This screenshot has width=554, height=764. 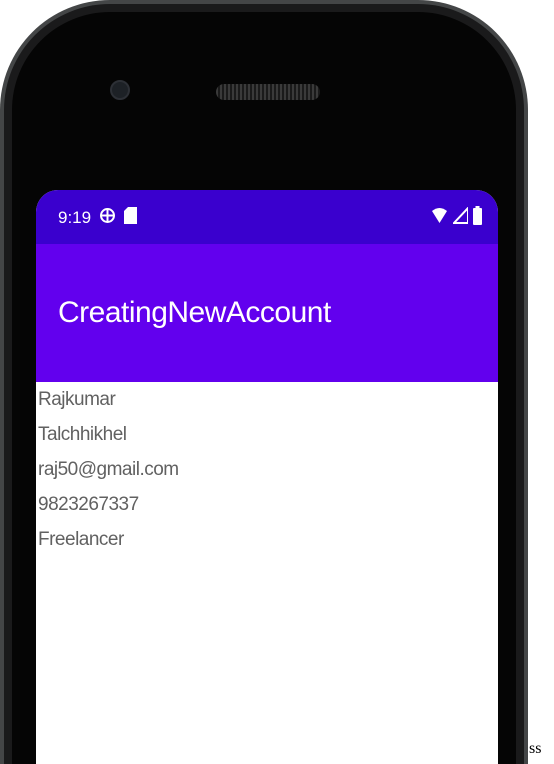 What do you see at coordinates (268, 92) in the screenshot?
I see `earpiece-speaker` at bounding box center [268, 92].